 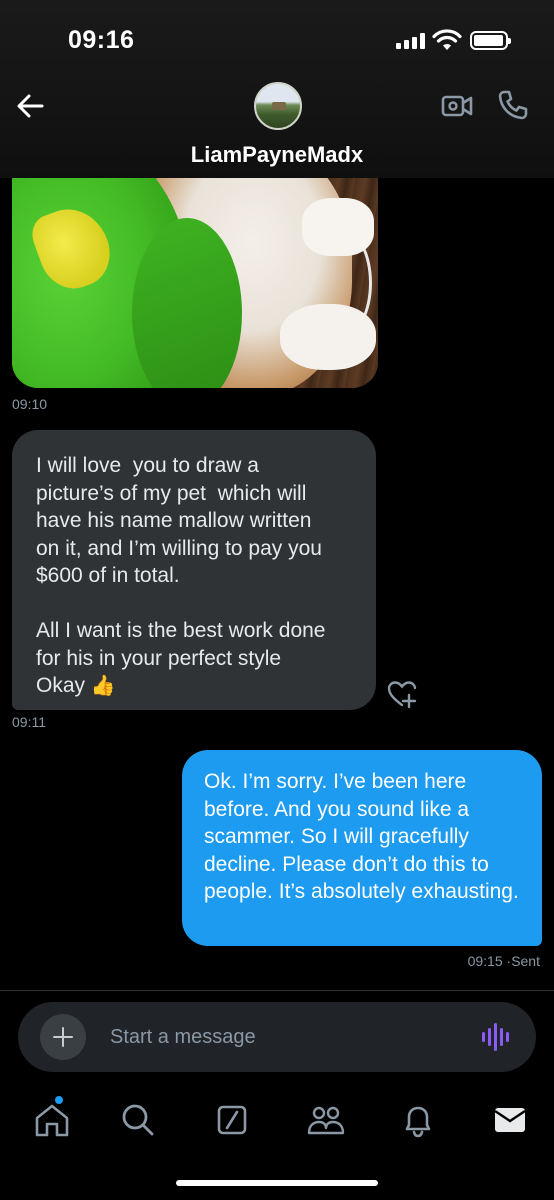 I want to click on contact-avatar, so click(x=278, y=106).